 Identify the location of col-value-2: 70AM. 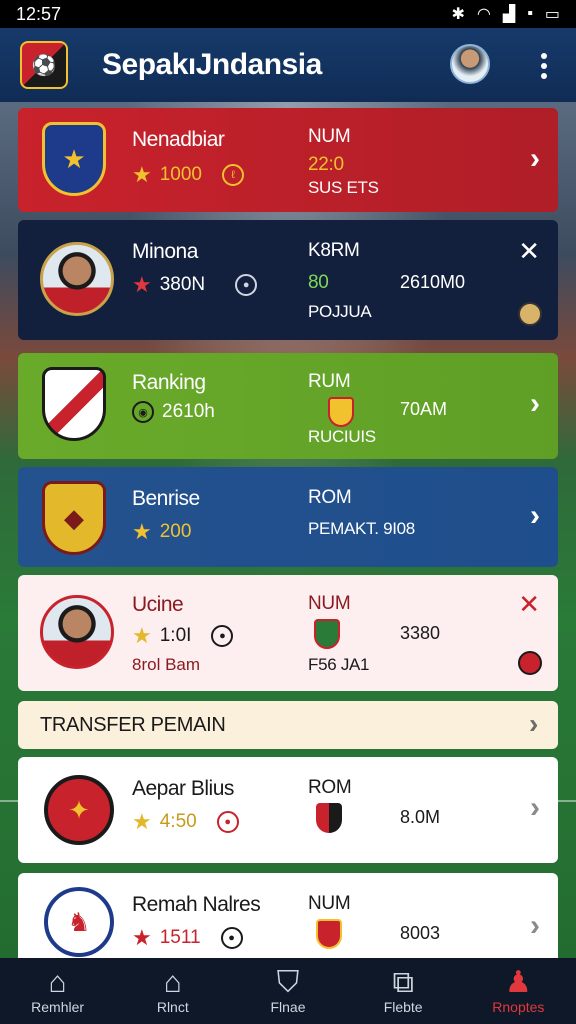
(424, 409).